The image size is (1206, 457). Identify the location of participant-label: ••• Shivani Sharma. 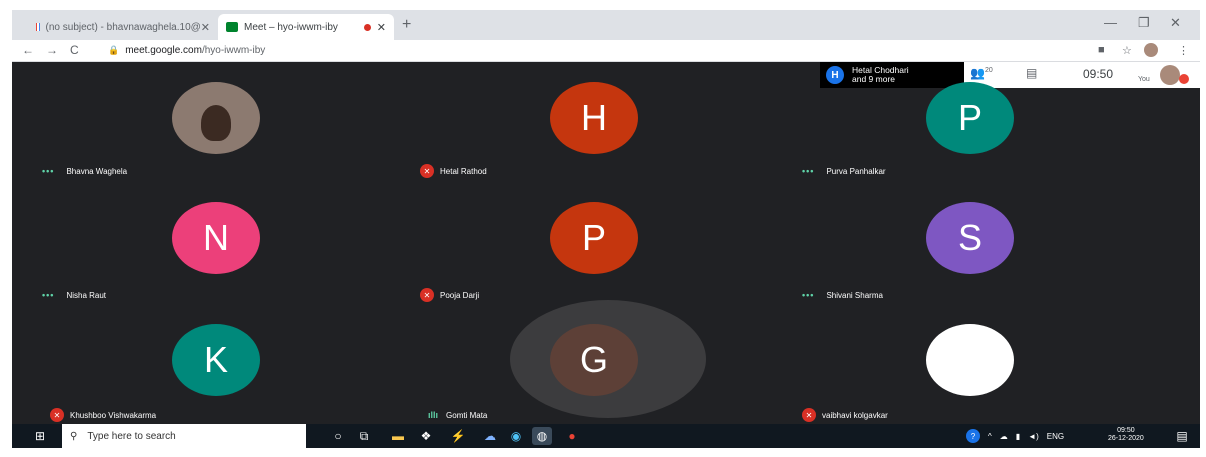
(842, 295).